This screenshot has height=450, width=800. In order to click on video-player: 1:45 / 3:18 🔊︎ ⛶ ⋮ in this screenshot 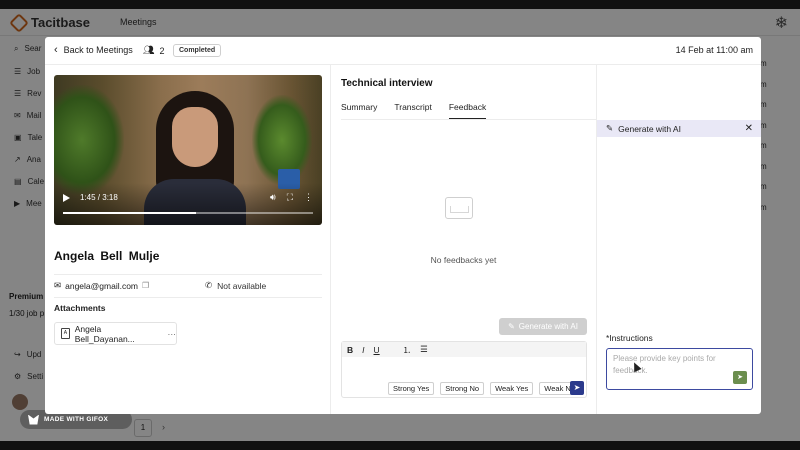, I will do `click(188, 150)`.